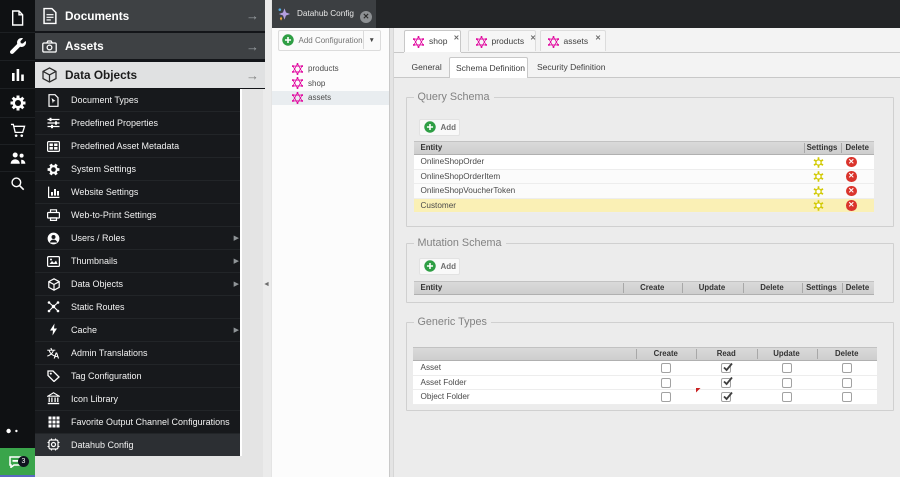 Image resolution: width=900 pixels, height=477 pixels. I want to click on svg-text: A, so click(57, 355).